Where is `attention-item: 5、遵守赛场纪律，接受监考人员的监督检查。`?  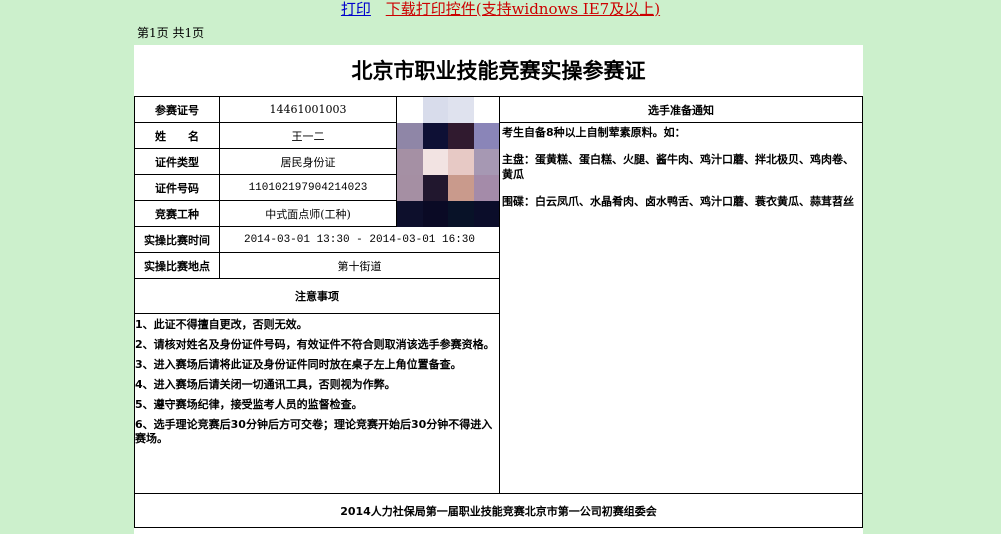
attention-item: 5、遵守赛场纪律，接受监考人员的监督检查。 is located at coordinates (249, 404).